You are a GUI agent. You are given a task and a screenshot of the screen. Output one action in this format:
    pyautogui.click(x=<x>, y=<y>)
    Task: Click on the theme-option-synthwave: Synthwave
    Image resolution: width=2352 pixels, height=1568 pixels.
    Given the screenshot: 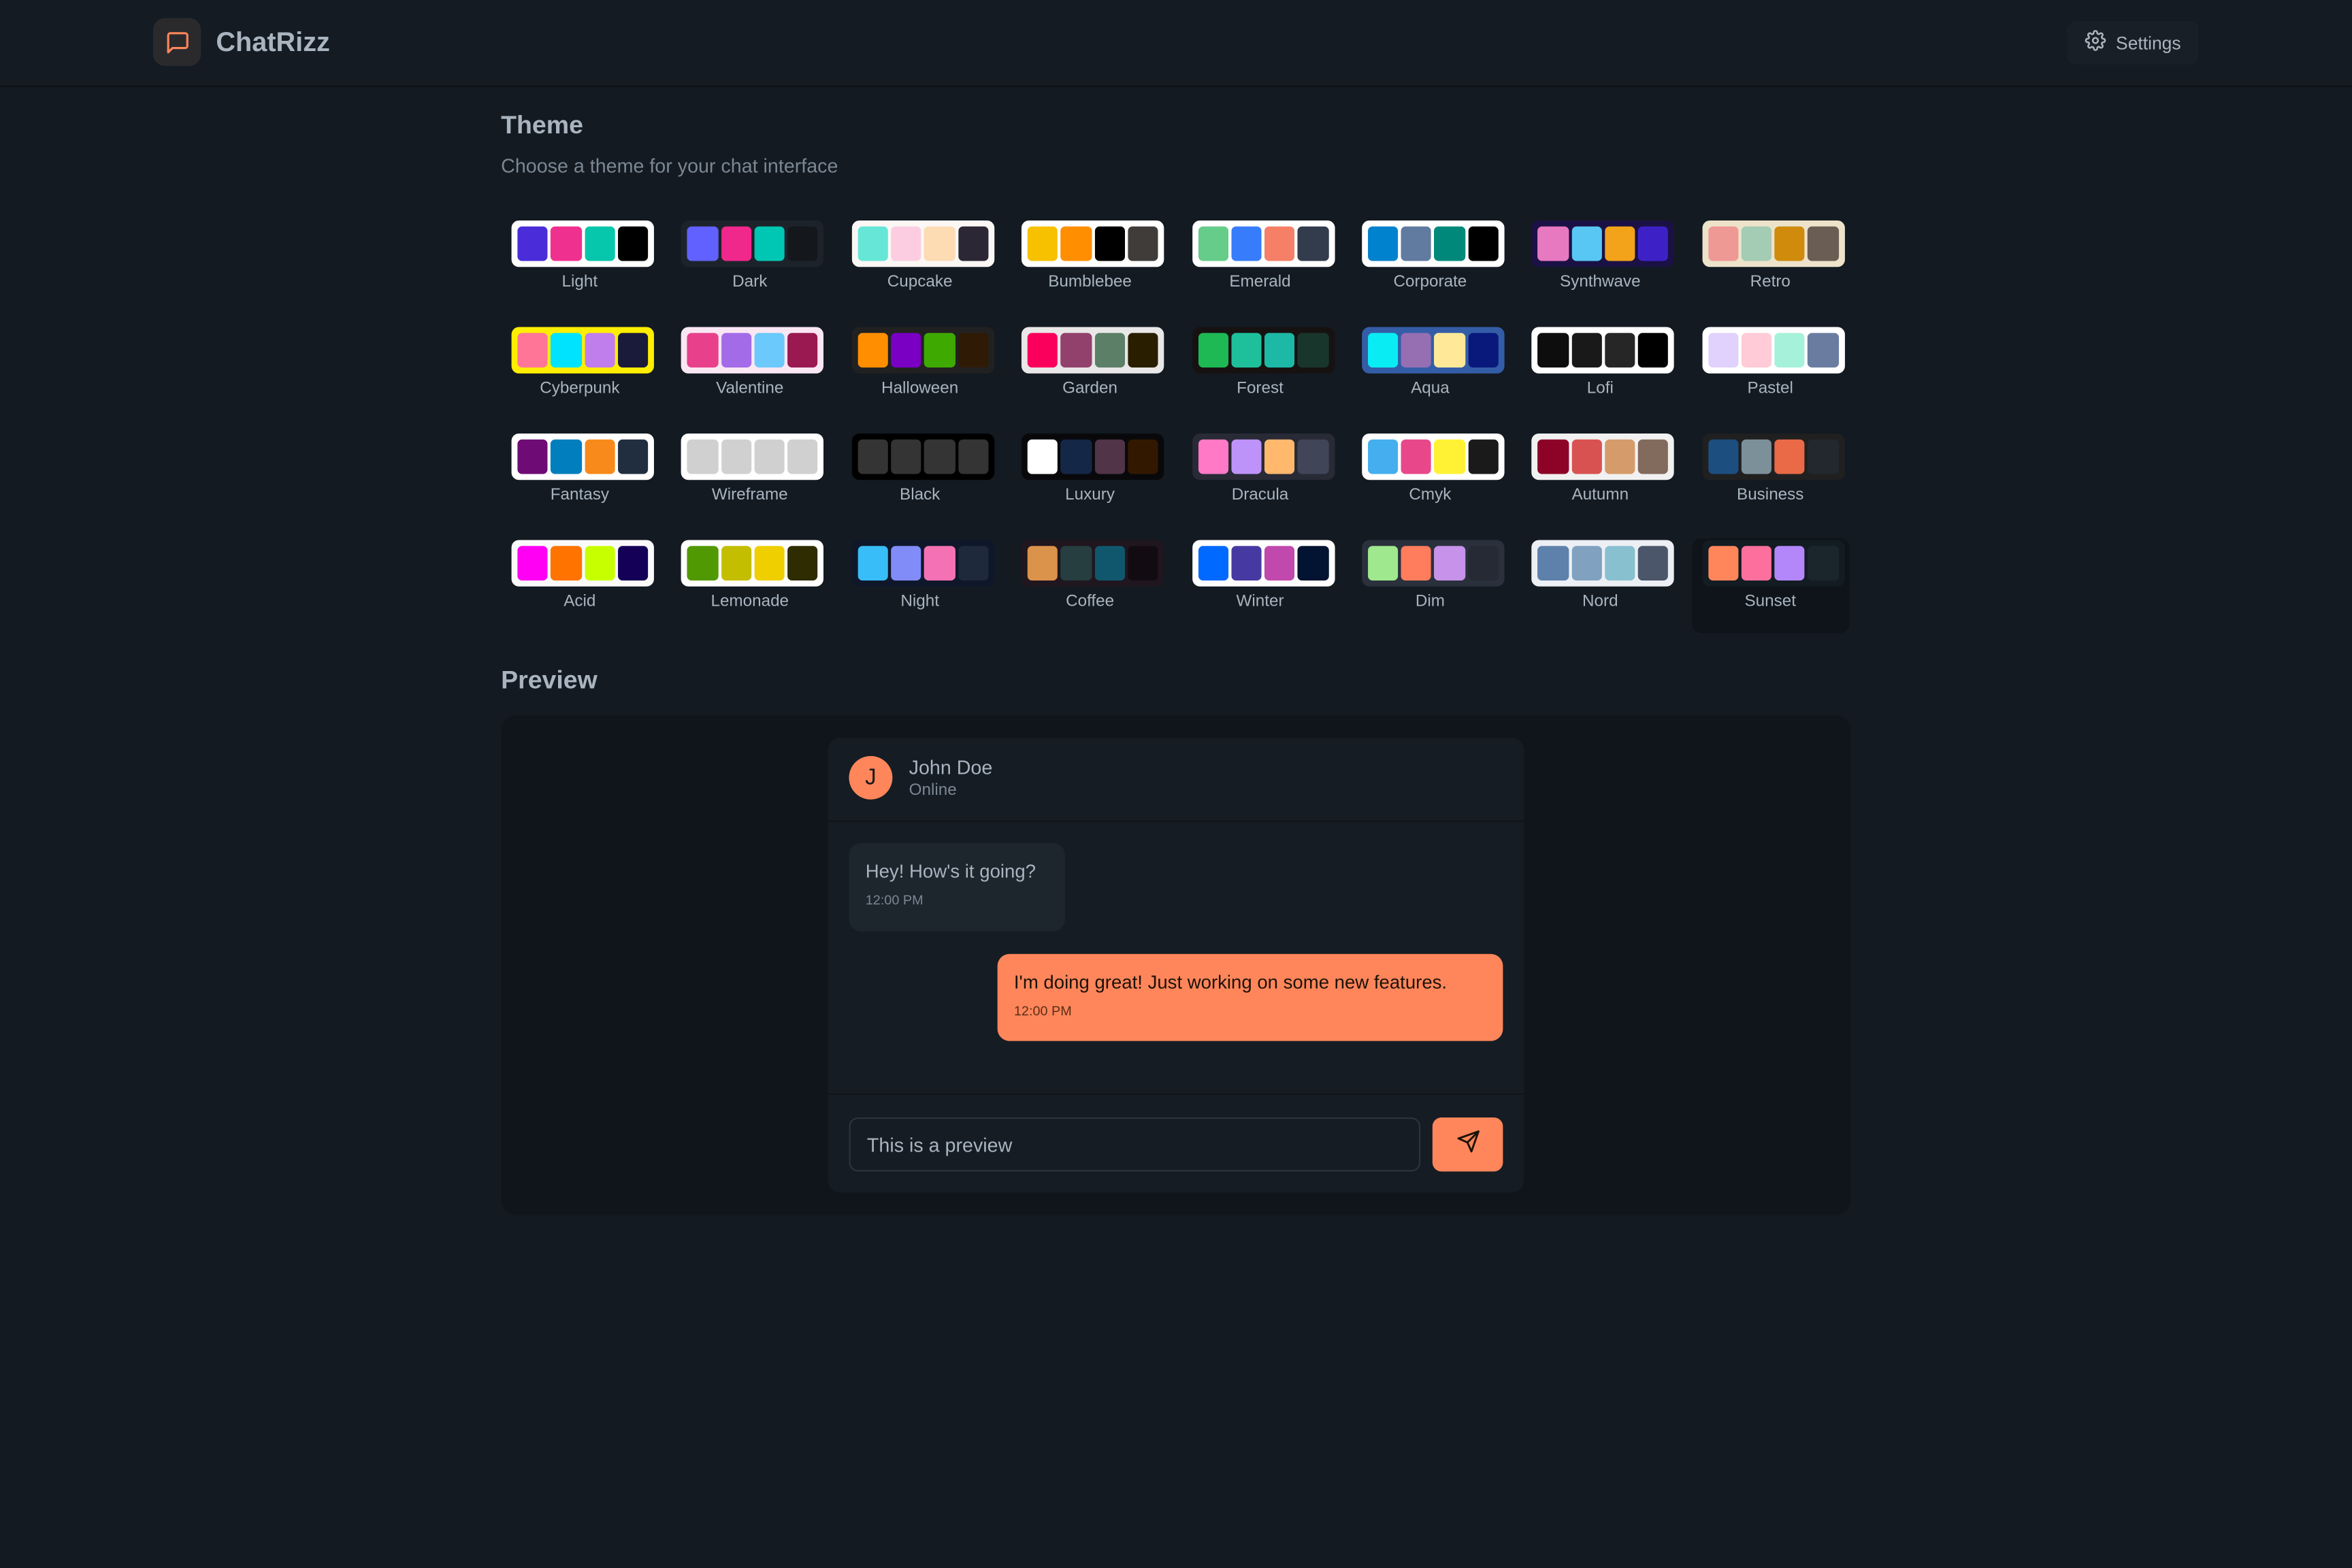 What is the action you would take?
    pyautogui.click(x=1600, y=267)
    